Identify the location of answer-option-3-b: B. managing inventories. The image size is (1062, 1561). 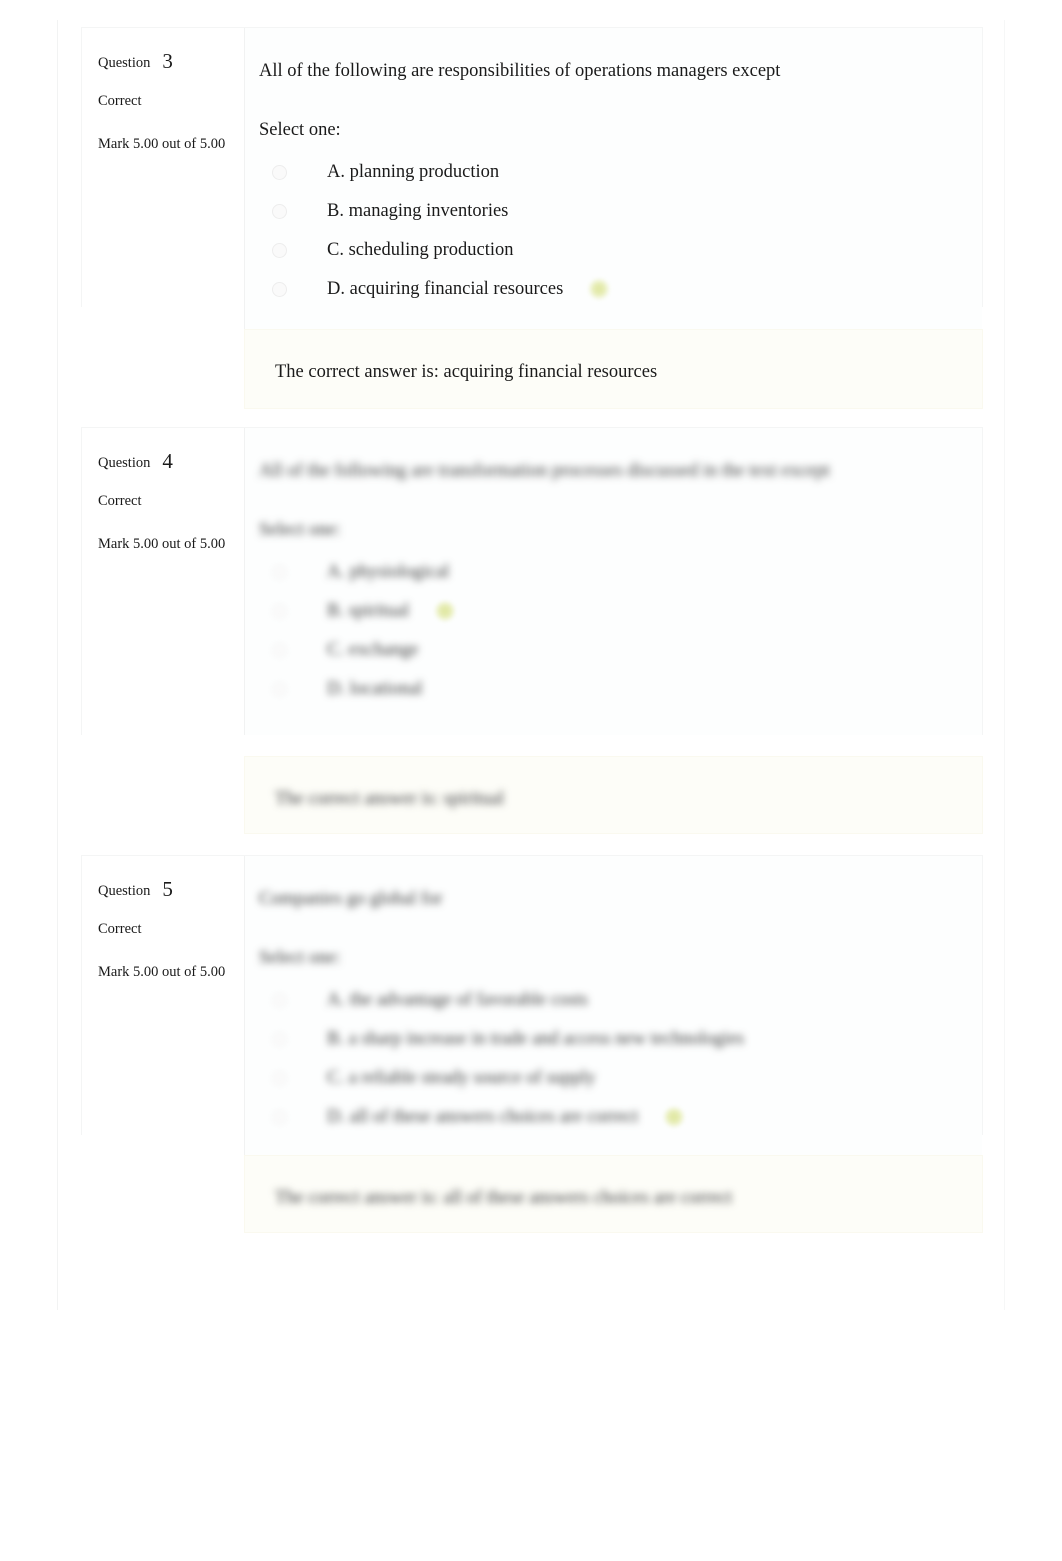
(608, 211).